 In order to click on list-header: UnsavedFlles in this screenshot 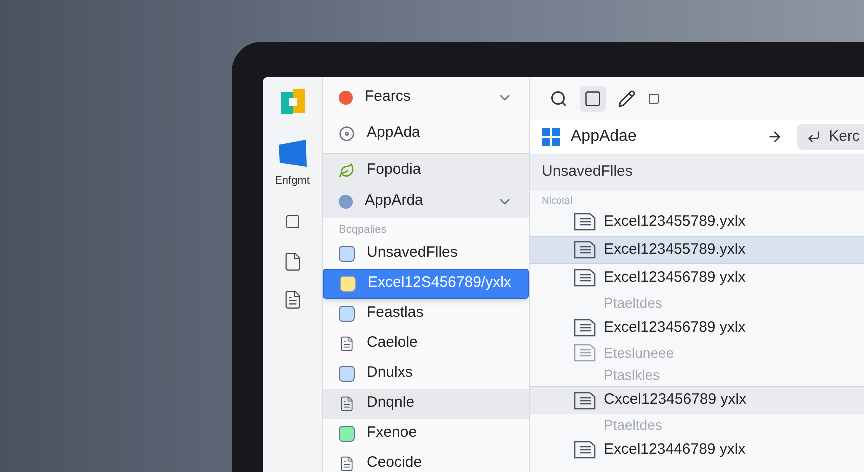, I will do `click(697, 172)`.